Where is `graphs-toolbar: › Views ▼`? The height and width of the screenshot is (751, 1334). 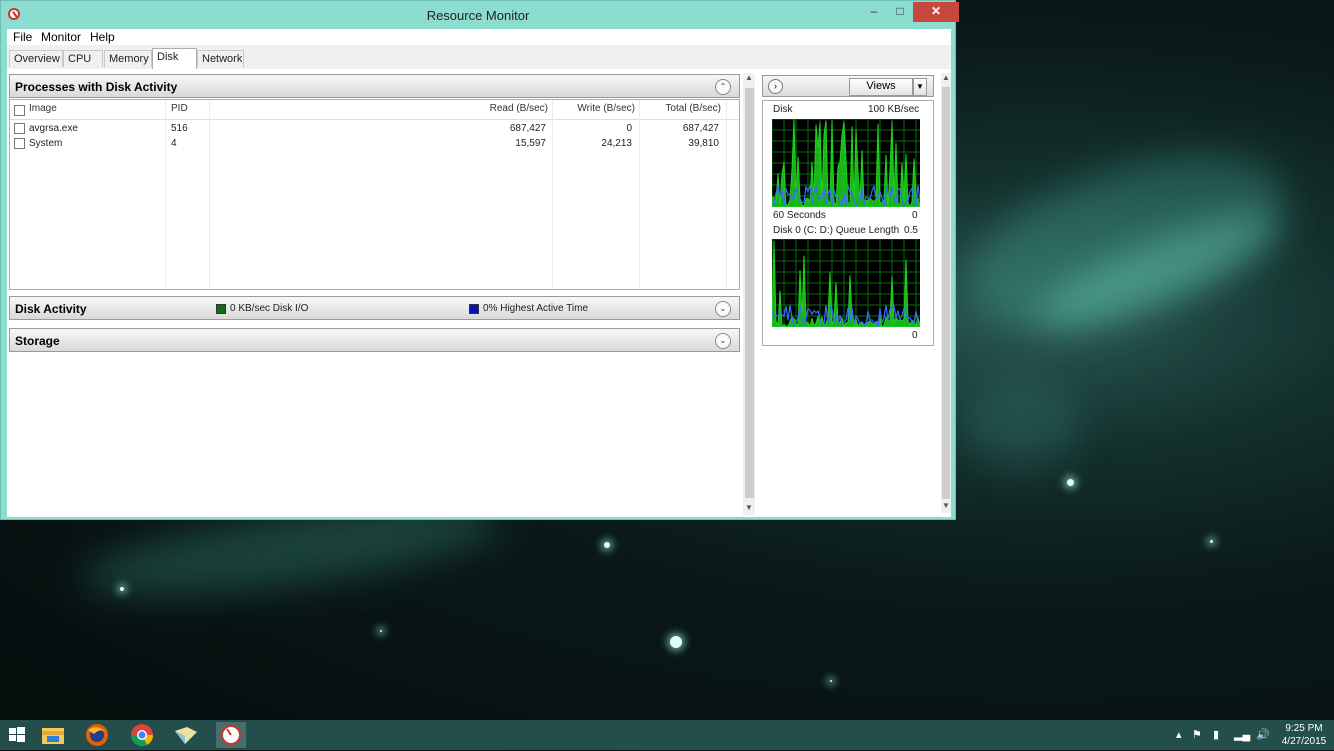 graphs-toolbar: › Views ▼ is located at coordinates (848, 86).